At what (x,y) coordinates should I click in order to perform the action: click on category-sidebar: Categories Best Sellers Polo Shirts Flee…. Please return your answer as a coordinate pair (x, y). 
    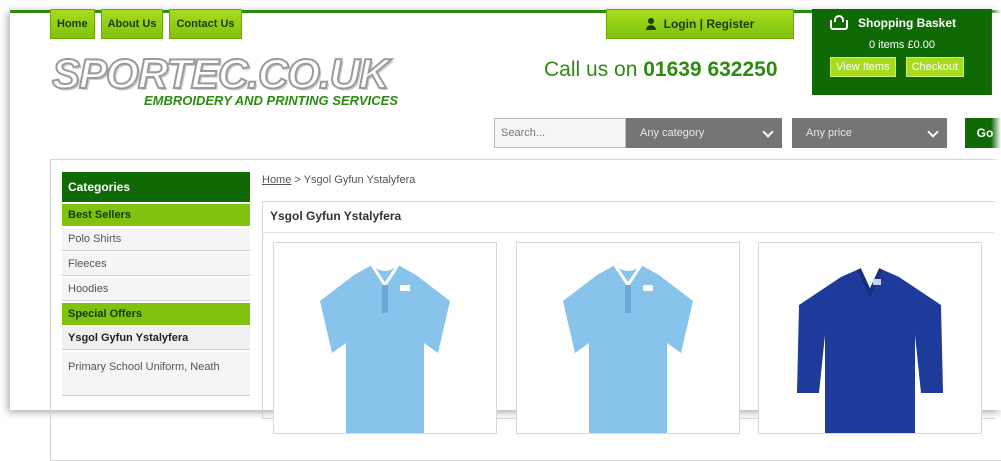
    Looking at the image, I should click on (156, 284).